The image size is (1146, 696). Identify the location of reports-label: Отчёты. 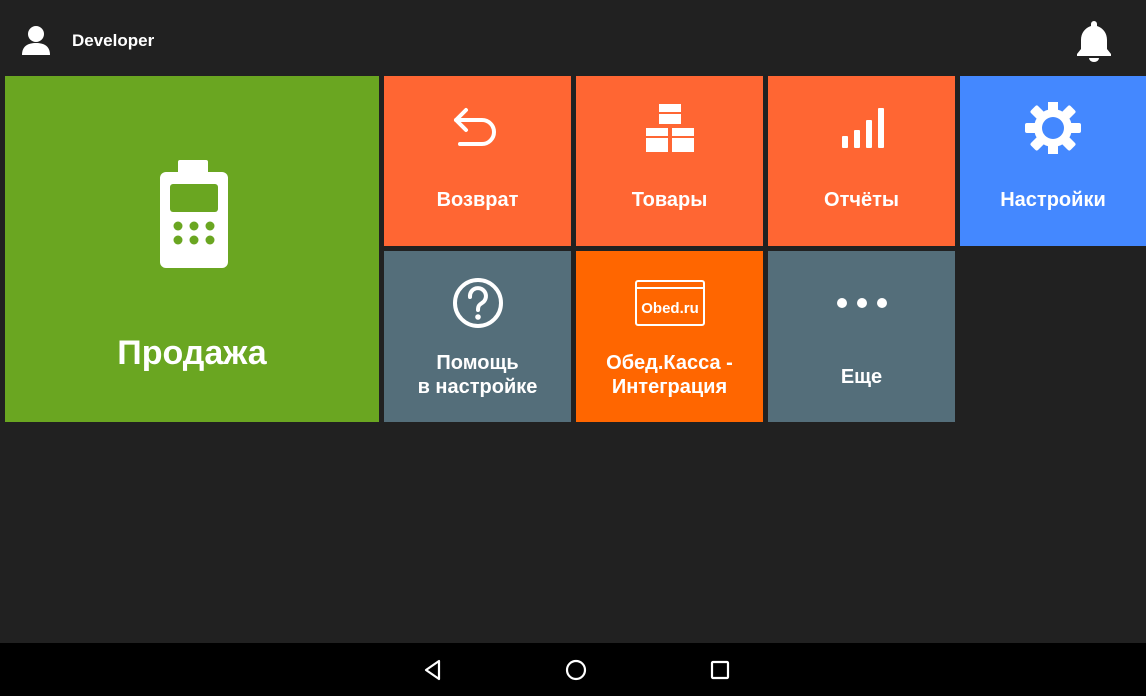
(861, 200).